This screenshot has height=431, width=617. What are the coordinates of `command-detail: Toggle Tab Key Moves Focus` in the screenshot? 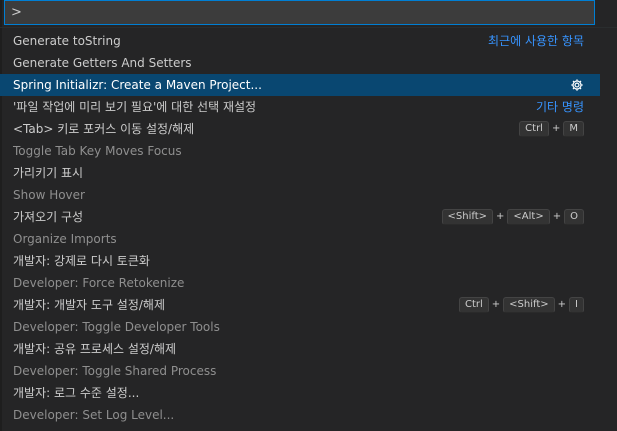 It's located at (97, 151).